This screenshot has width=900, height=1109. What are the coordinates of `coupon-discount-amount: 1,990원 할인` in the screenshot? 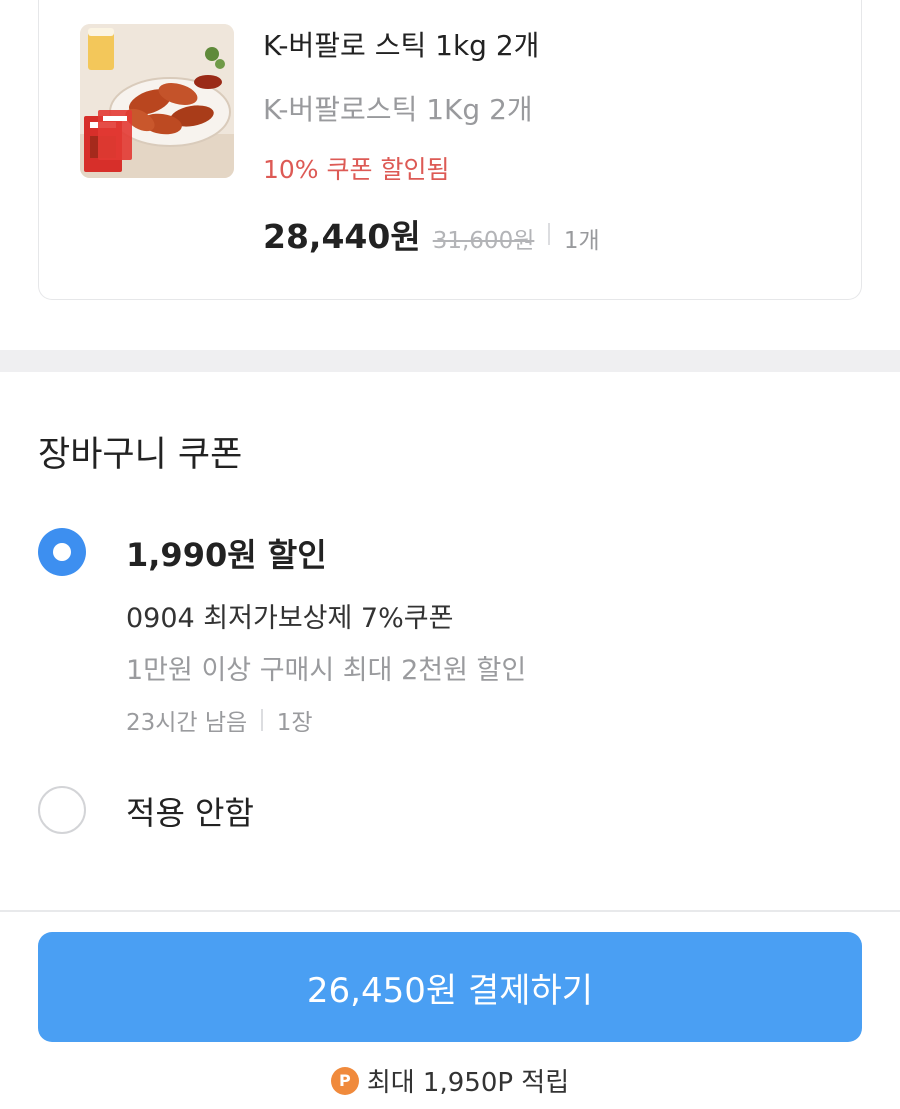 It's located at (226, 553).